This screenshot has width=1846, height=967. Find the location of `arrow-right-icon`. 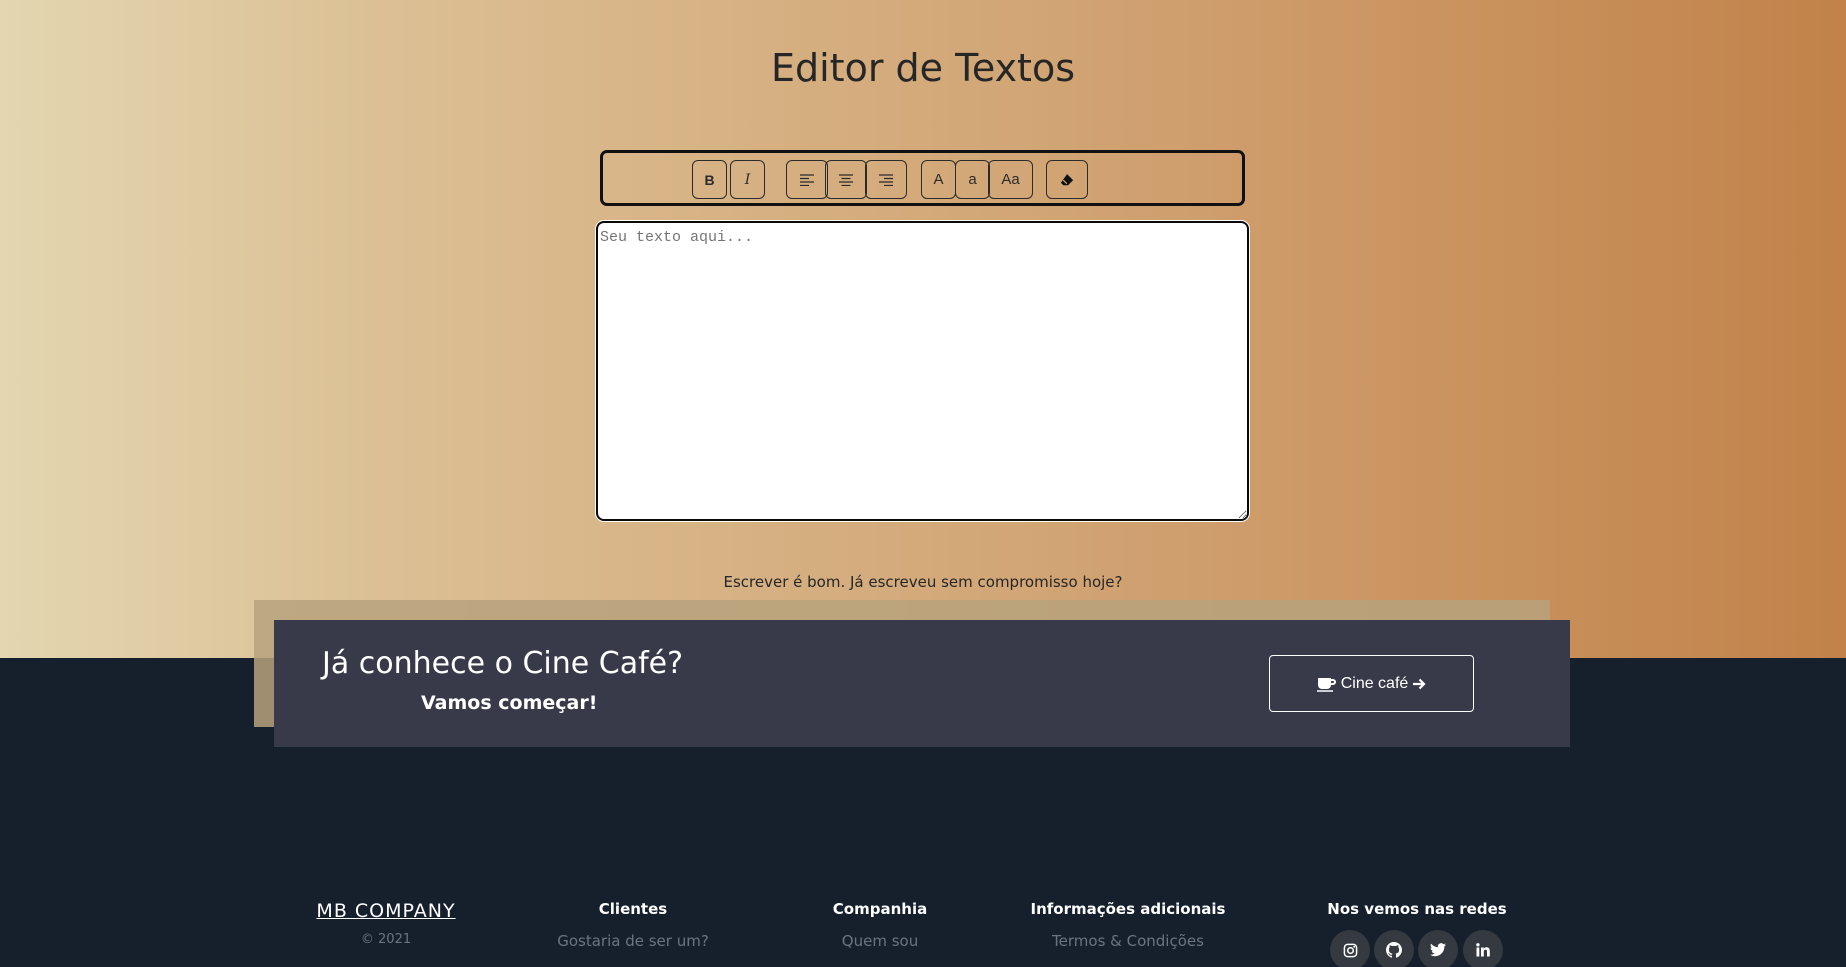

arrow-right-icon is located at coordinates (1419, 683).